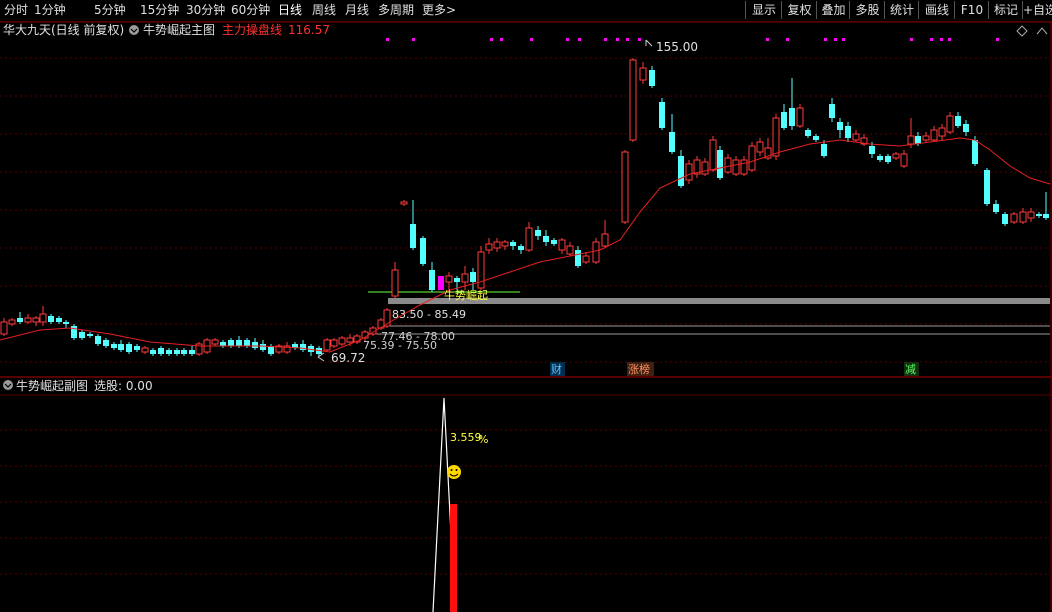 Image resolution: width=1052 pixels, height=612 pixels. Describe the element at coordinates (52, 385) in the screenshot. I see `sub-indicator-name: 牛势崛起副图` at that location.